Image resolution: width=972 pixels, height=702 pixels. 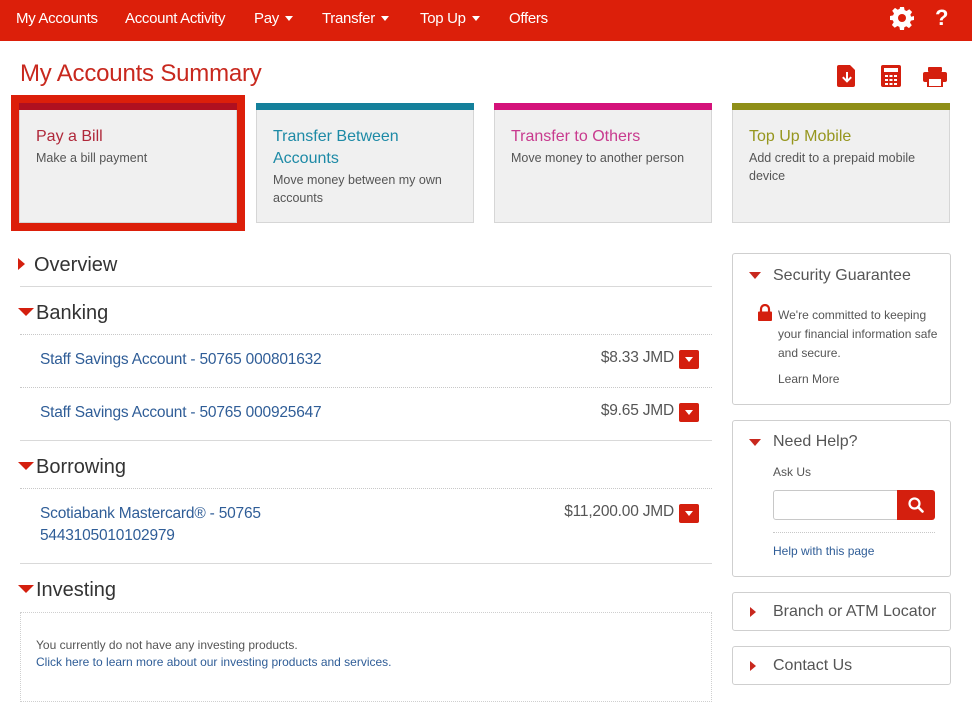 What do you see at coordinates (81, 467) in the screenshot?
I see `section-borrowing-label: Borrowing` at bounding box center [81, 467].